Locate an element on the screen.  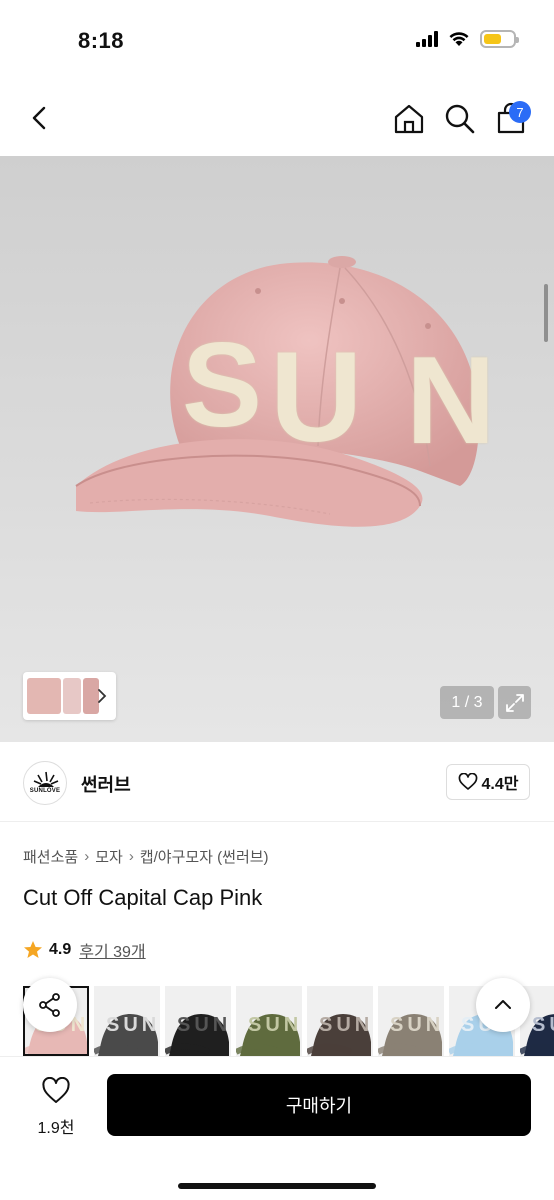
rating-value: 4.9 is located at coordinates (60, 949).